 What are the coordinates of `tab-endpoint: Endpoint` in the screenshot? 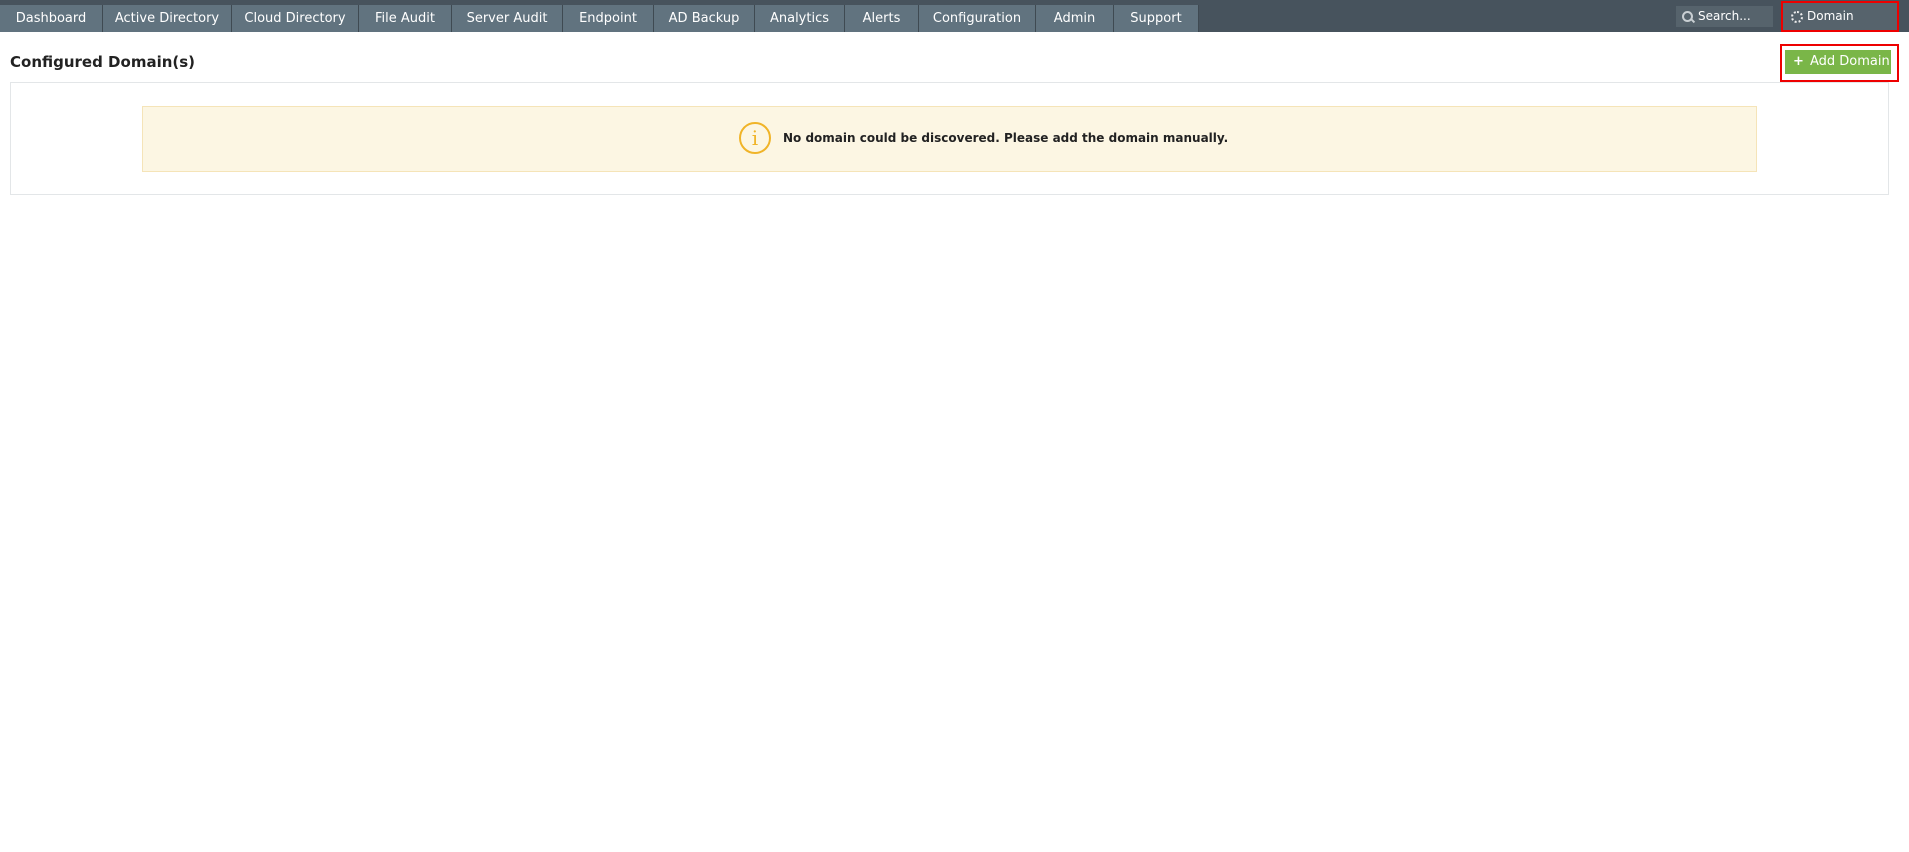 It's located at (608, 18).